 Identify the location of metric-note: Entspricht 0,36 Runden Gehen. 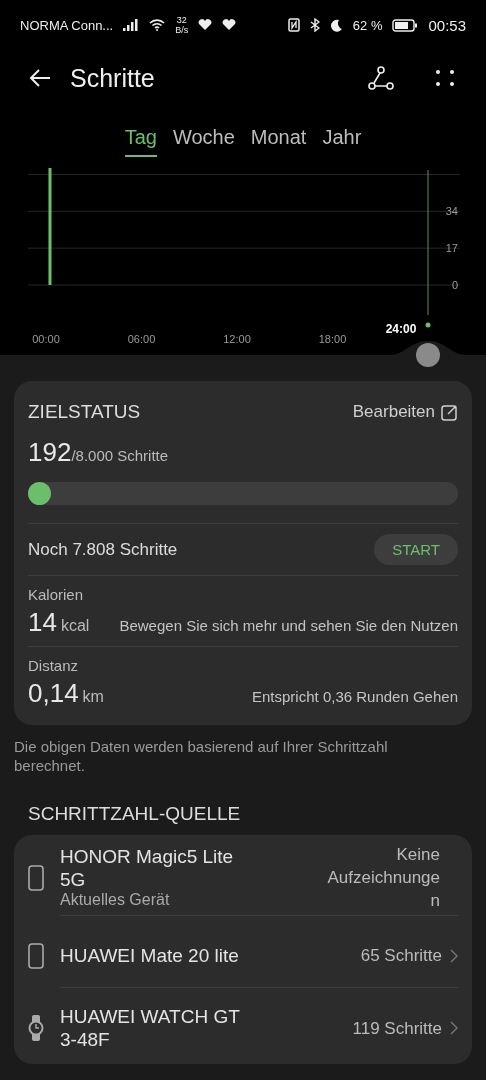
(355, 696).